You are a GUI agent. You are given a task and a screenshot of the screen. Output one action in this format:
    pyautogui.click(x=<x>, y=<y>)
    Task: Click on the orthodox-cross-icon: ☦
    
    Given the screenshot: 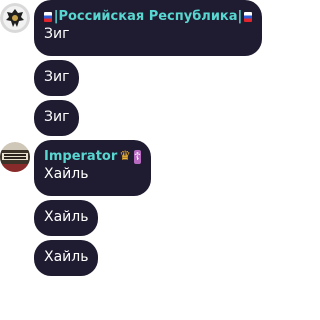 What is the action you would take?
    pyautogui.click(x=137, y=156)
    